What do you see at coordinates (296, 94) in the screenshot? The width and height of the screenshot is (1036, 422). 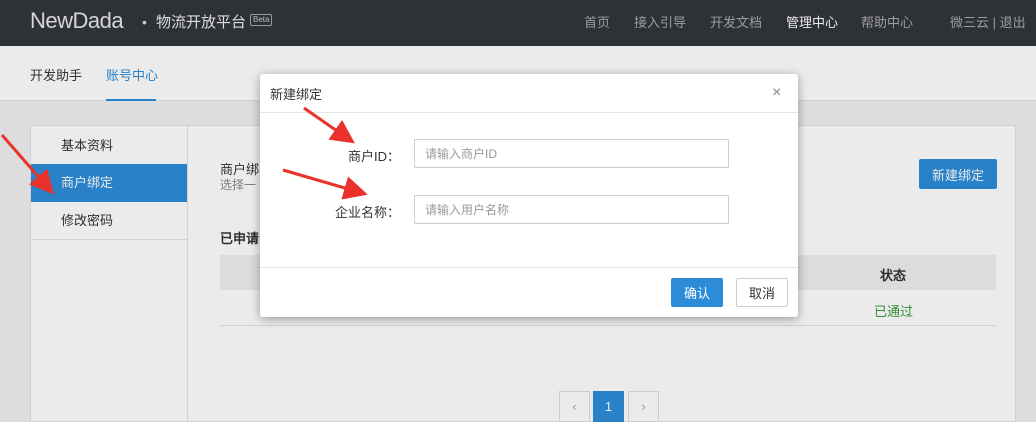 I see `dialog-title: 新建绑定` at bounding box center [296, 94].